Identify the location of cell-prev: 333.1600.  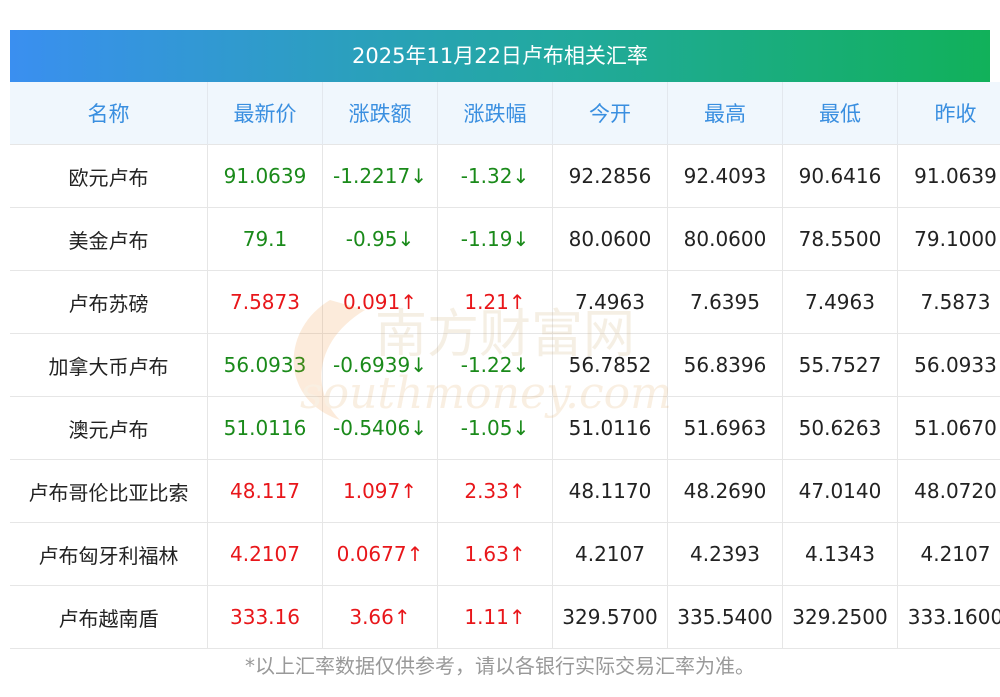
(948, 617).